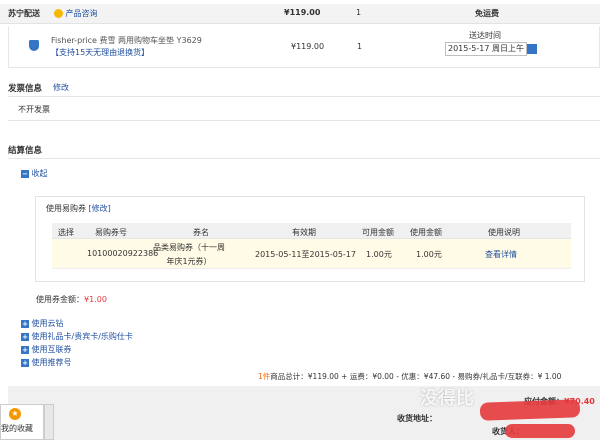 The height and width of the screenshot is (440, 610). I want to click on shipping-qty: 1, so click(359, 12).